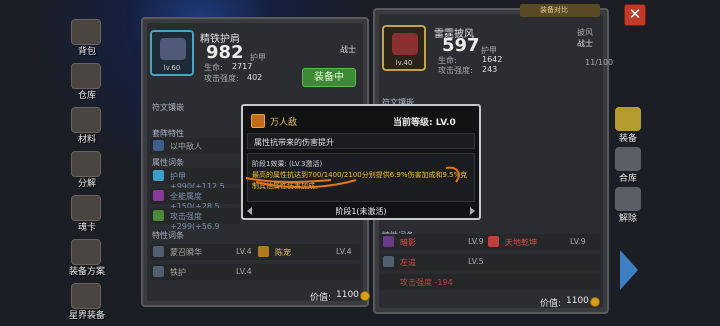 Image resolution: width=720 pixels, height=326 pixels. Describe the element at coordinates (168, 235) in the screenshot. I see `set-section-title: 特性词条` at that location.